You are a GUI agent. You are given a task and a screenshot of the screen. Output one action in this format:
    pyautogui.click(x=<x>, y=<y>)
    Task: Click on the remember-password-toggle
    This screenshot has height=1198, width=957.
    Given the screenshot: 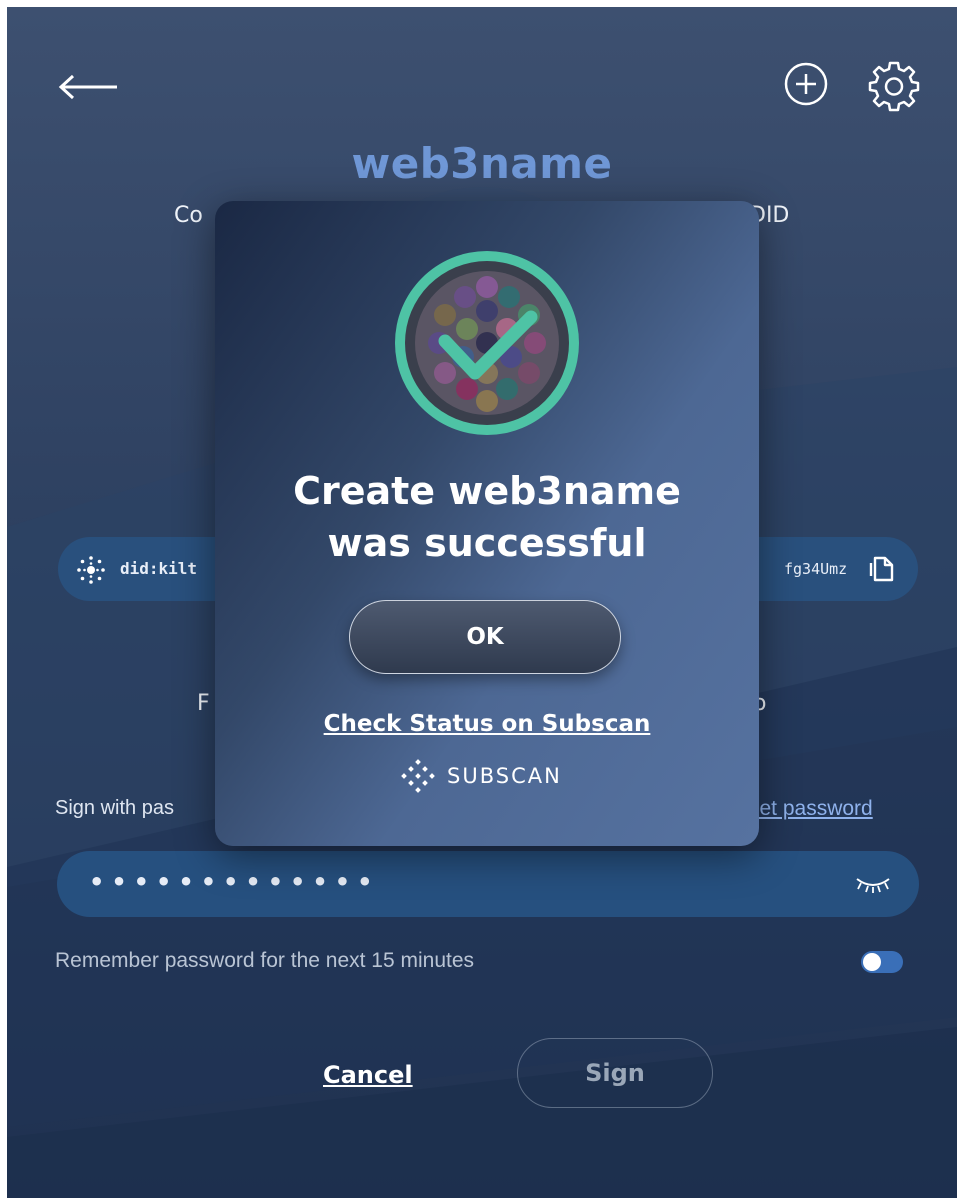 What is the action you would take?
    pyautogui.click(x=882, y=962)
    